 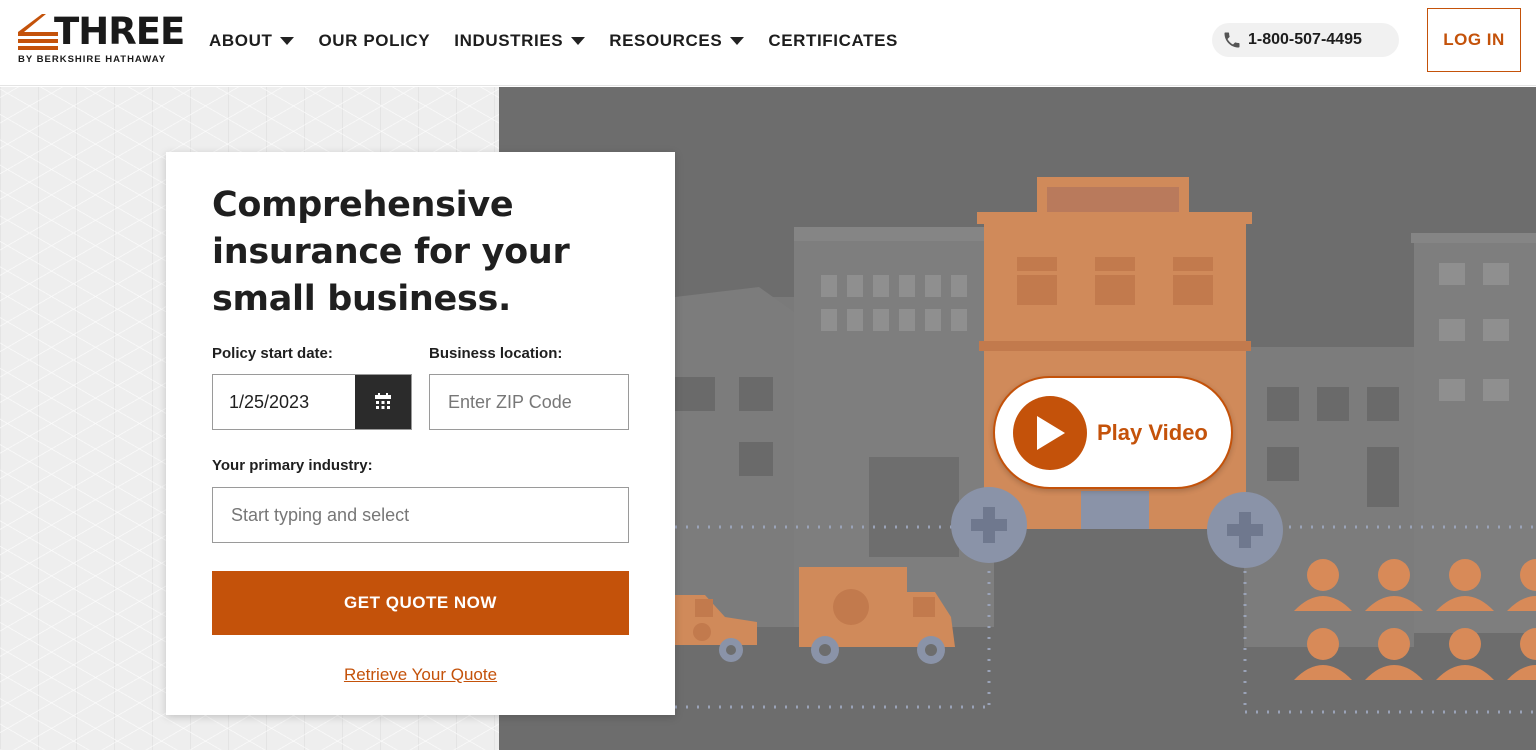 I want to click on three-logo: THREE BY BERKSHIRE HATHAWAY, so click(x=100, y=39).